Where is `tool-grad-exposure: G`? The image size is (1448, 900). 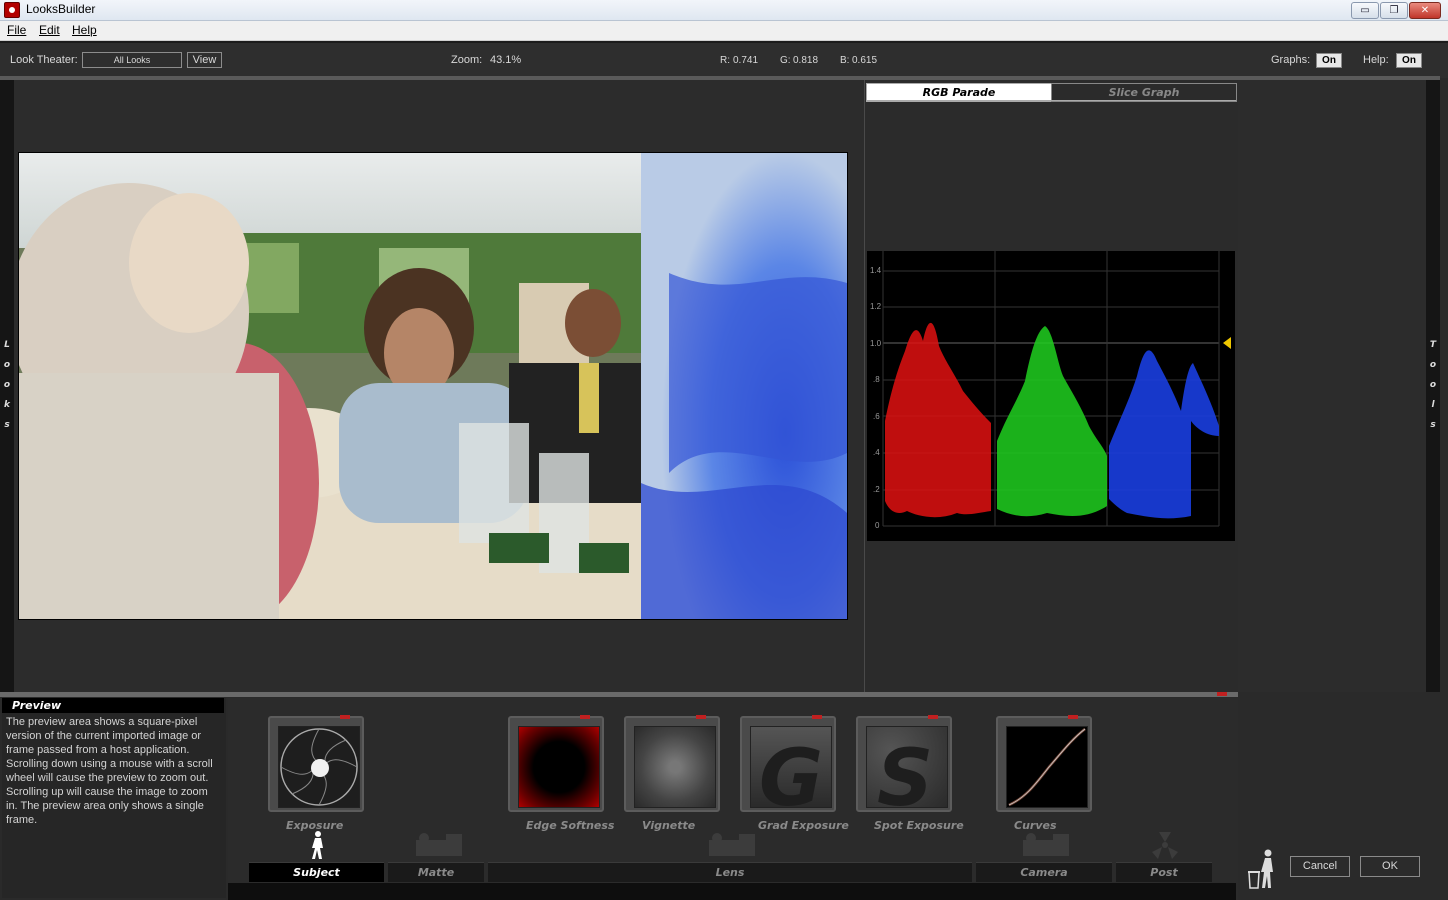 tool-grad-exposure: G is located at coordinates (788, 763).